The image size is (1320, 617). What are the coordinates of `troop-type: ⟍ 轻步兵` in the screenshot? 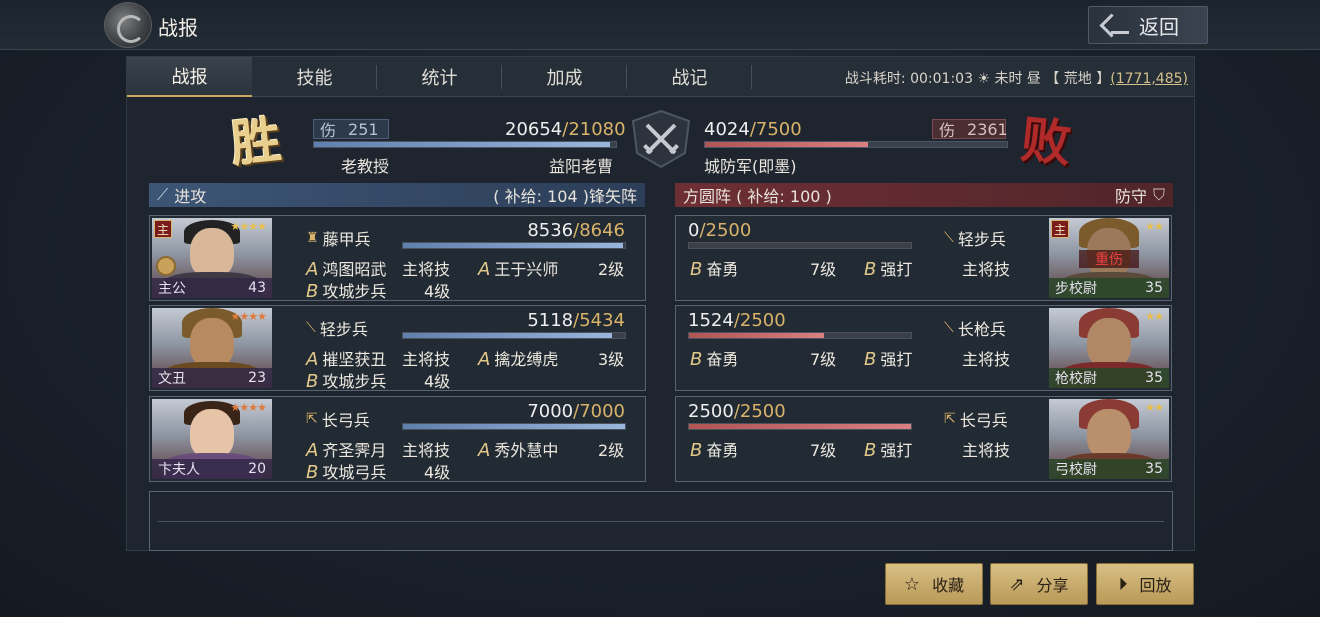 It's located at (337, 328).